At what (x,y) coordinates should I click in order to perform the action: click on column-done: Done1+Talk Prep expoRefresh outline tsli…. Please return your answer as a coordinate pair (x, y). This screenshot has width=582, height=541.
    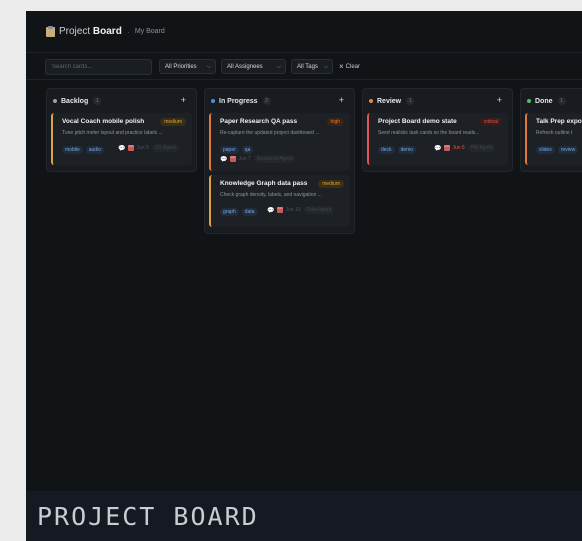
    Looking at the image, I should click on (551, 130).